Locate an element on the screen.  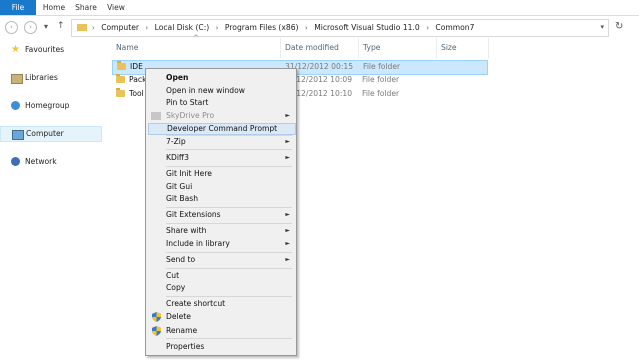
menu-item-label: Rename is located at coordinates (182, 330).